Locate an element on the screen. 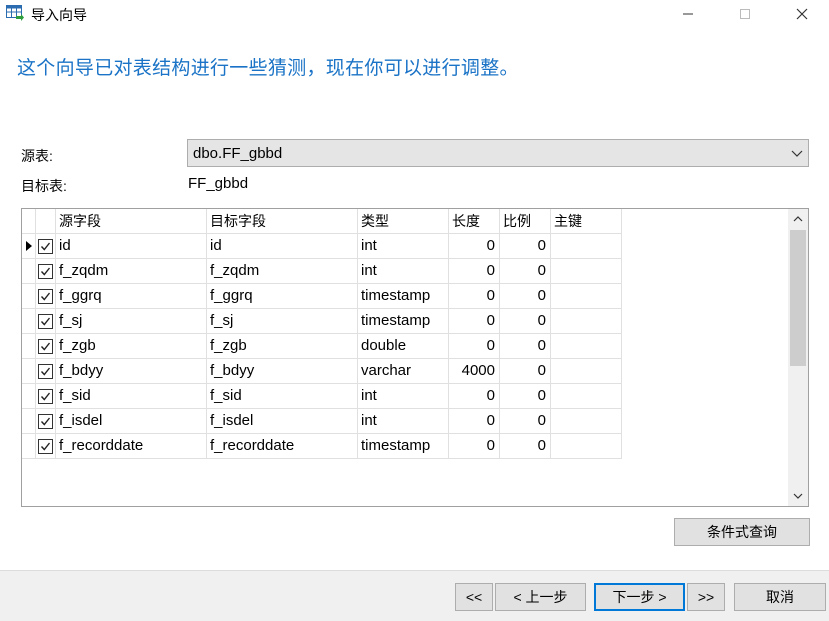 This screenshot has width=829, height=621. cancel-button: 取消 is located at coordinates (780, 597).